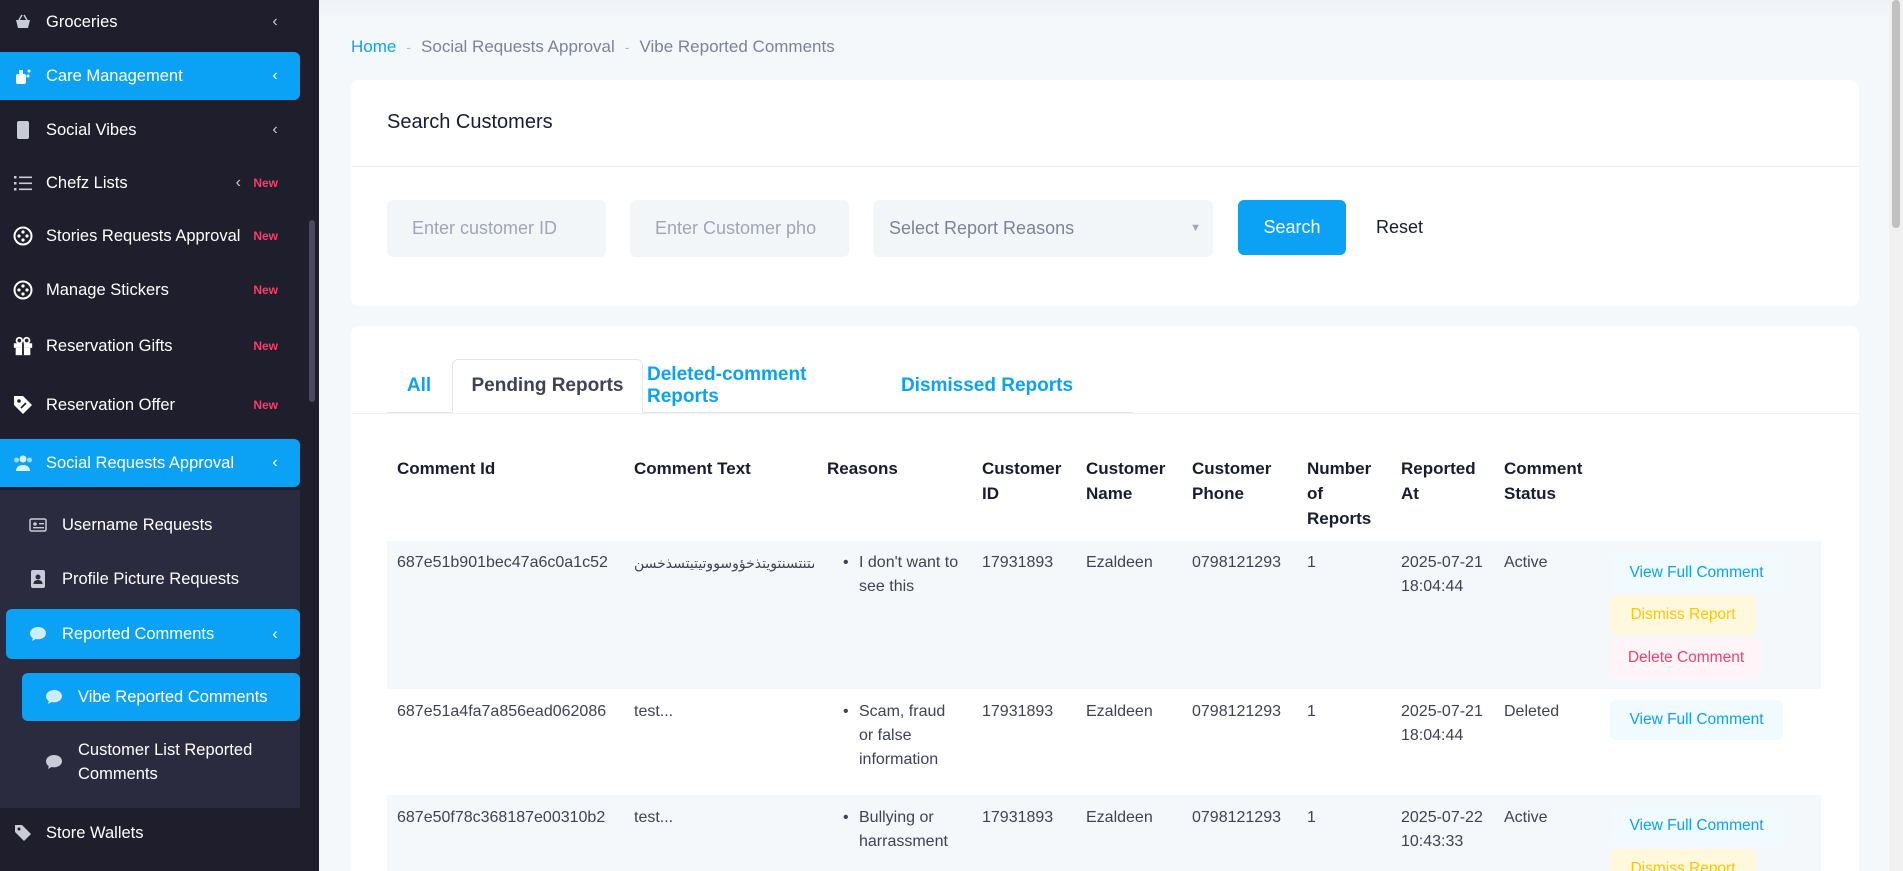  What do you see at coordinates (109, 345) in the screenshot?
I see `sidebar-item-label: Reservation Gifts` at bounding box center [109, 345].